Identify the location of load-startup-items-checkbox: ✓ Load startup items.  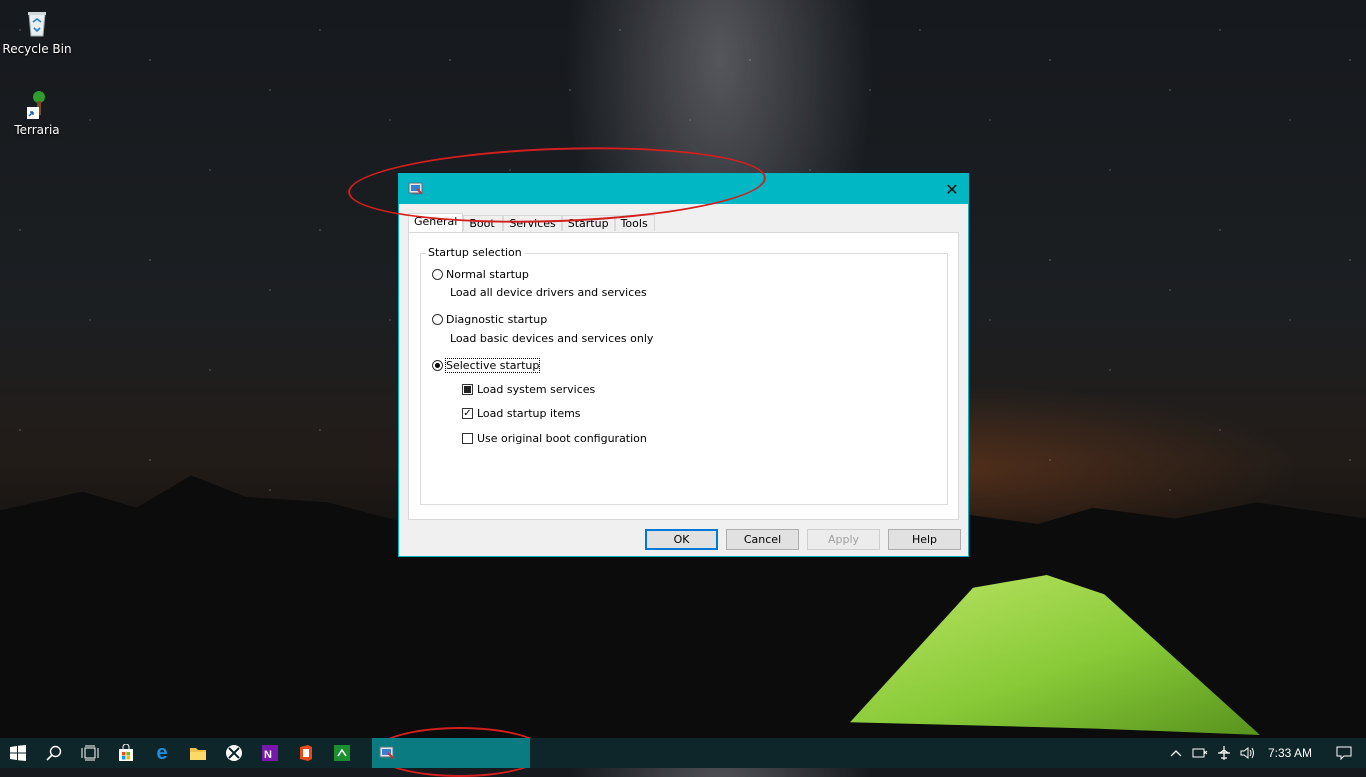
(521, 413).